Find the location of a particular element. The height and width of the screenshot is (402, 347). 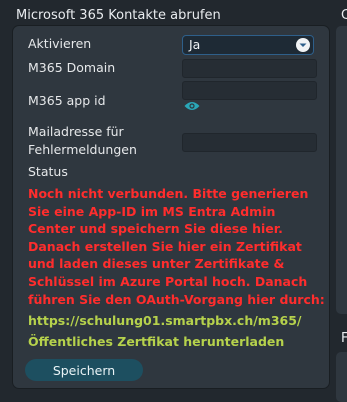

error-email-label-line1: Mailadresse für is located at coordinates (76, 131).